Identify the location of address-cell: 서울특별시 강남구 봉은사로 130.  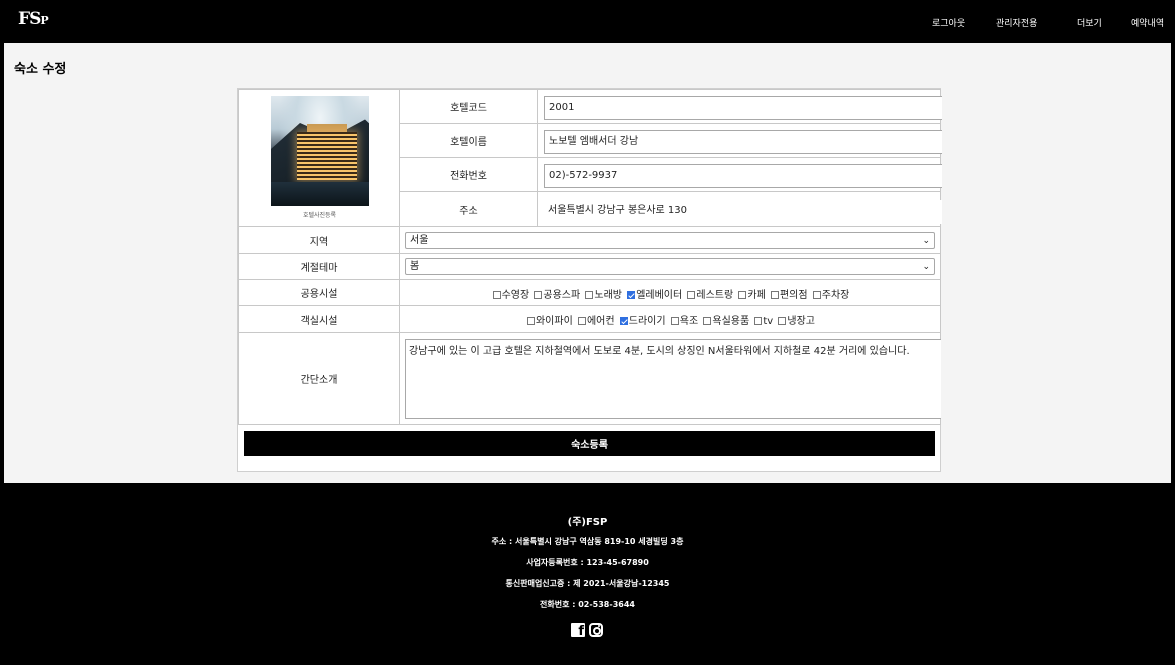
(739, 209).